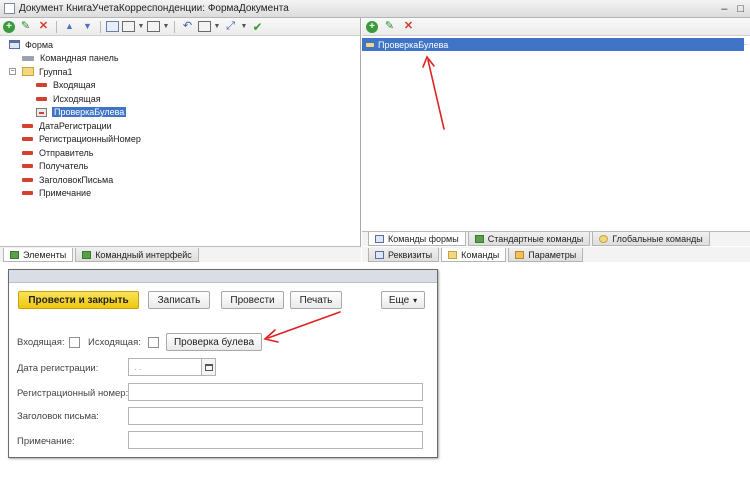 This screenshot has width=750, height=491. Describe the element at coordinates (89, 112) in the screenshot. I see `tree-label-selected: ПроверкаБулева` at that location.